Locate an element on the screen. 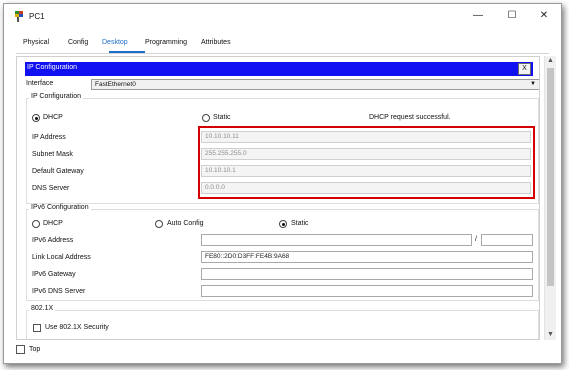 The height and width of the screenshot is (370, 569). tab-config: Config is located at coordinates (78, 42).